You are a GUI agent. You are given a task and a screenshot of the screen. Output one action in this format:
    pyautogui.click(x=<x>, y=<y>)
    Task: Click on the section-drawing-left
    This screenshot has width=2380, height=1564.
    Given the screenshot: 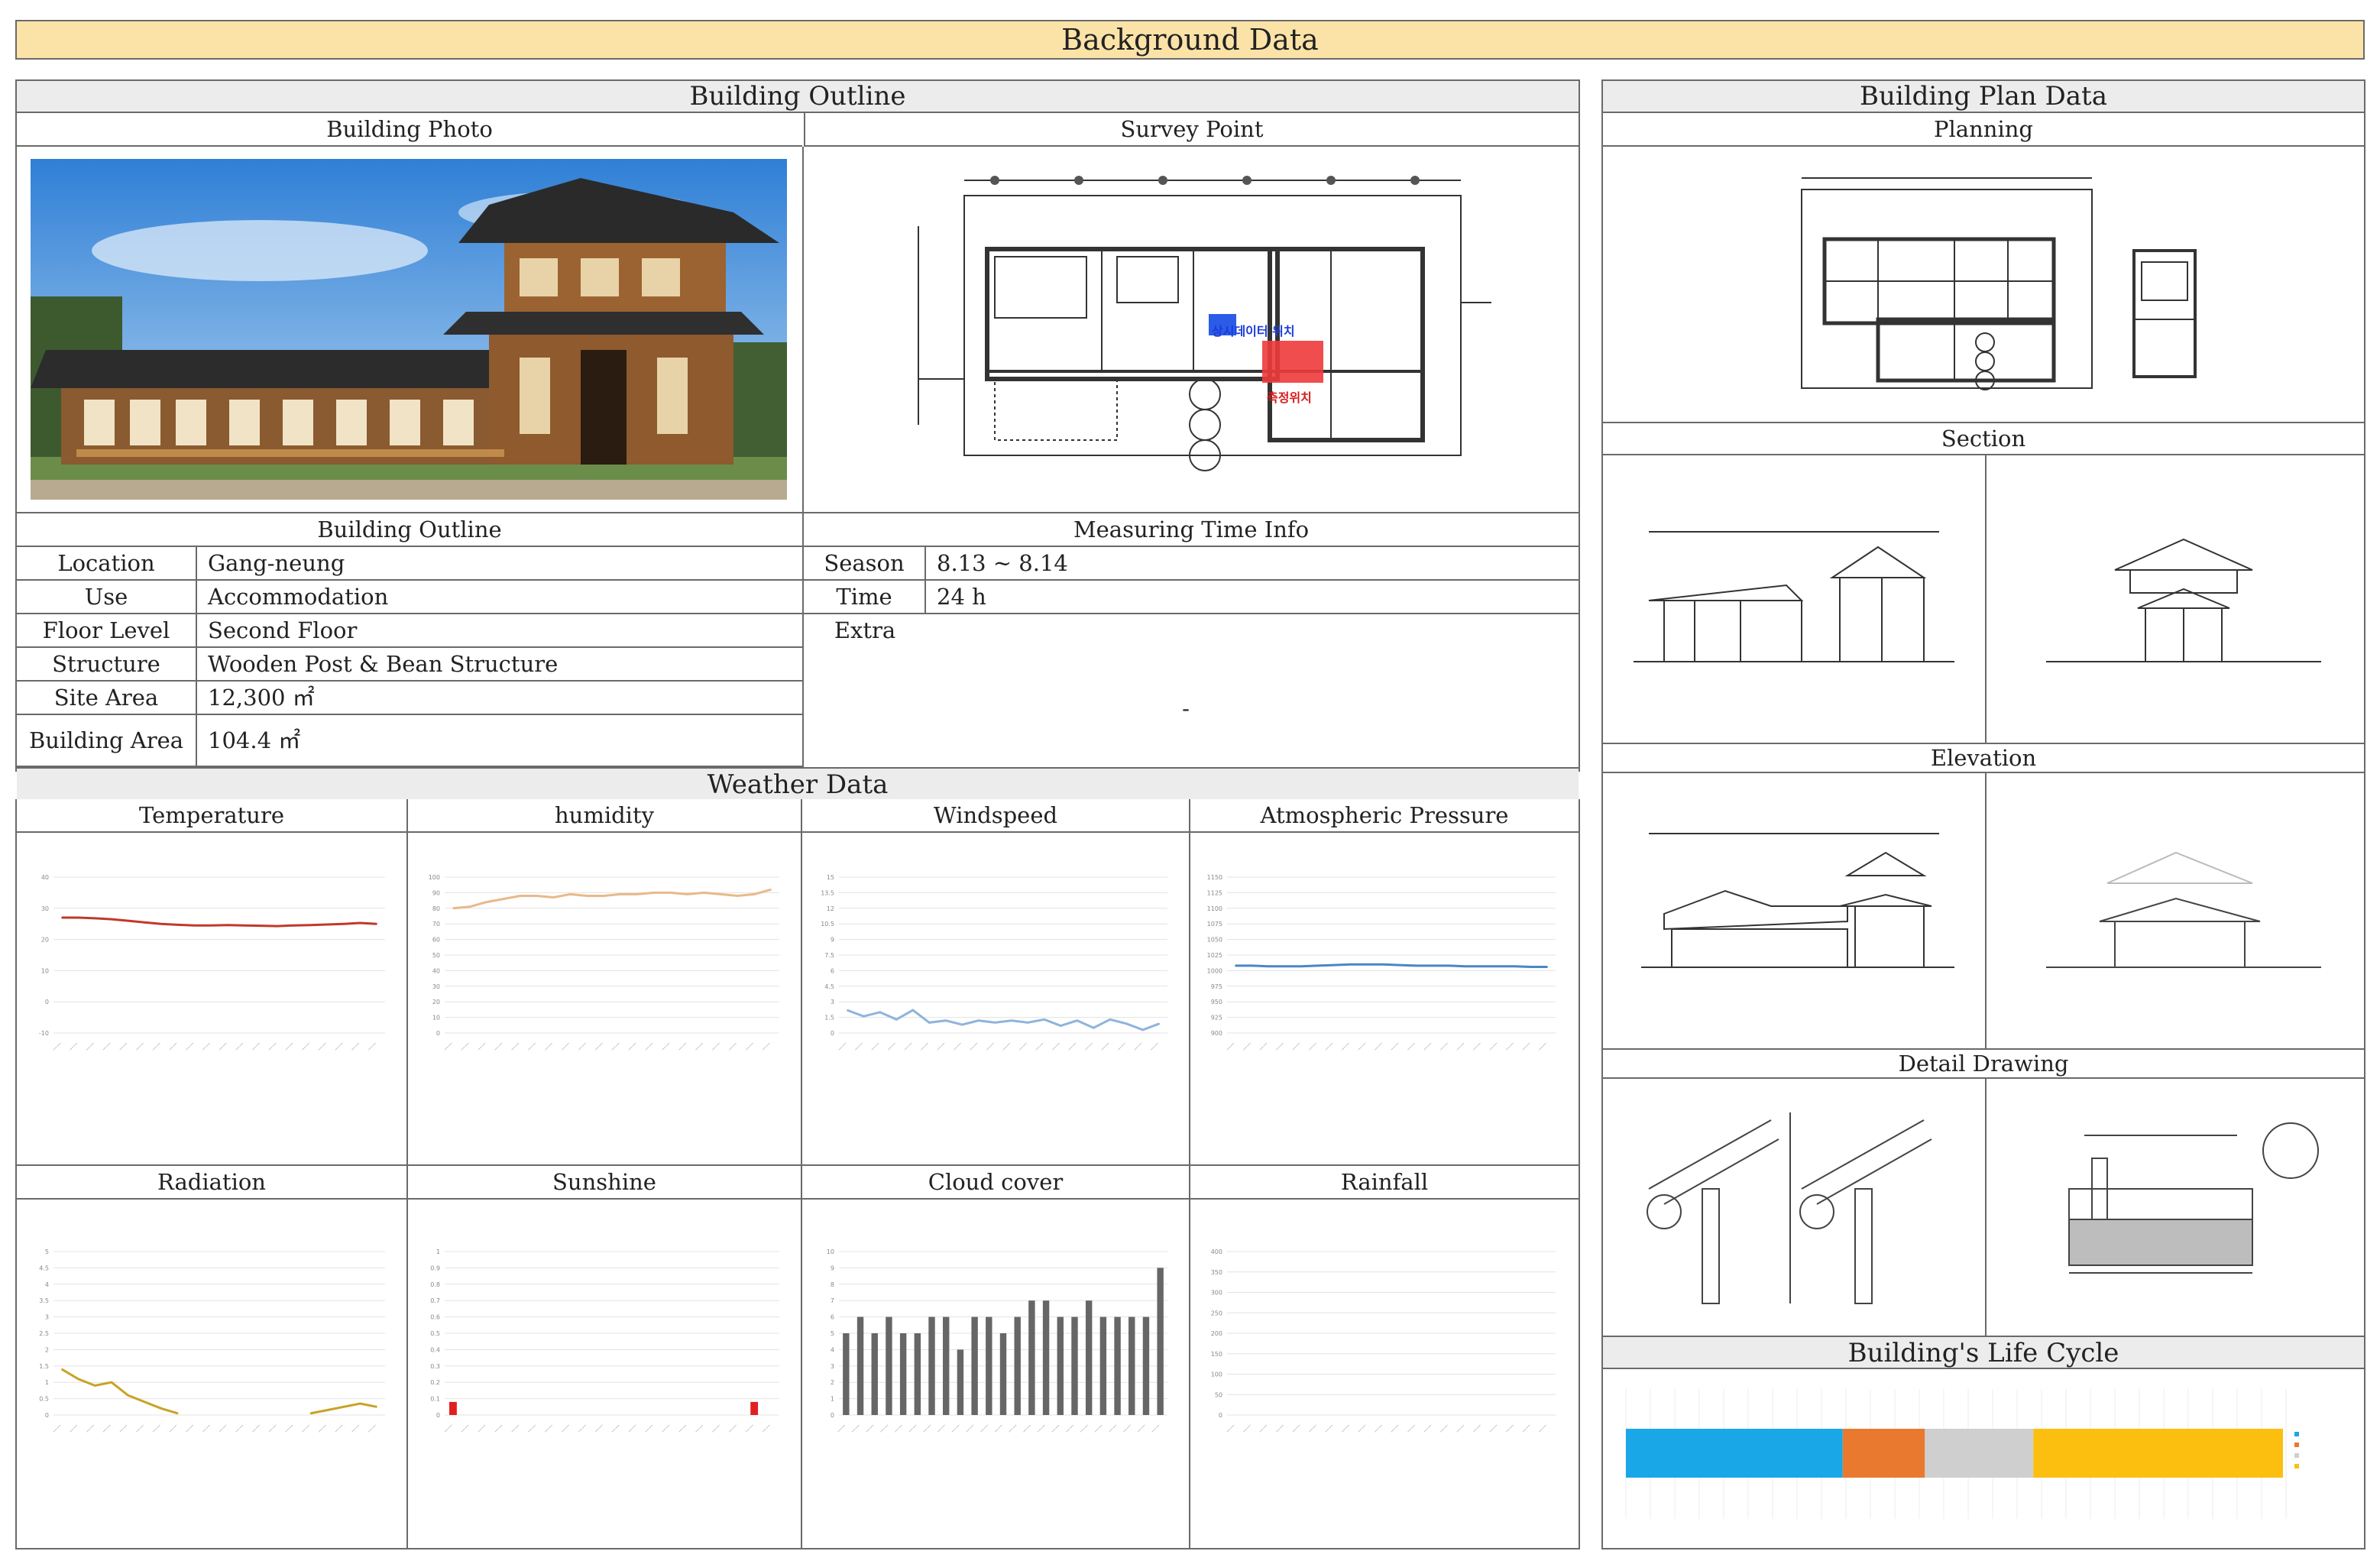 What is the action you would take?
    pyautogui.click(x=1794, y=608)
    